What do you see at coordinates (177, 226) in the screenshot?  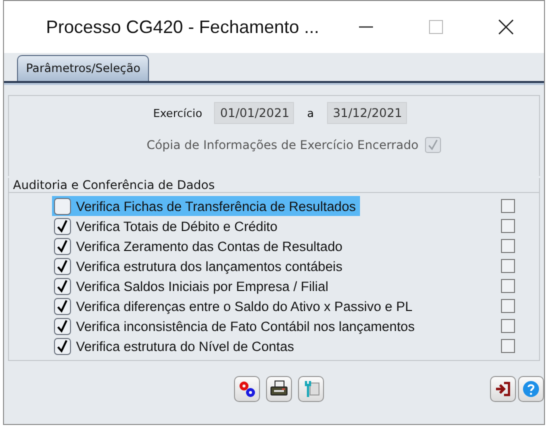 I see `checkbox-label: Verifica Totais de Débito e Crédito` at bounding box center [177, 226].